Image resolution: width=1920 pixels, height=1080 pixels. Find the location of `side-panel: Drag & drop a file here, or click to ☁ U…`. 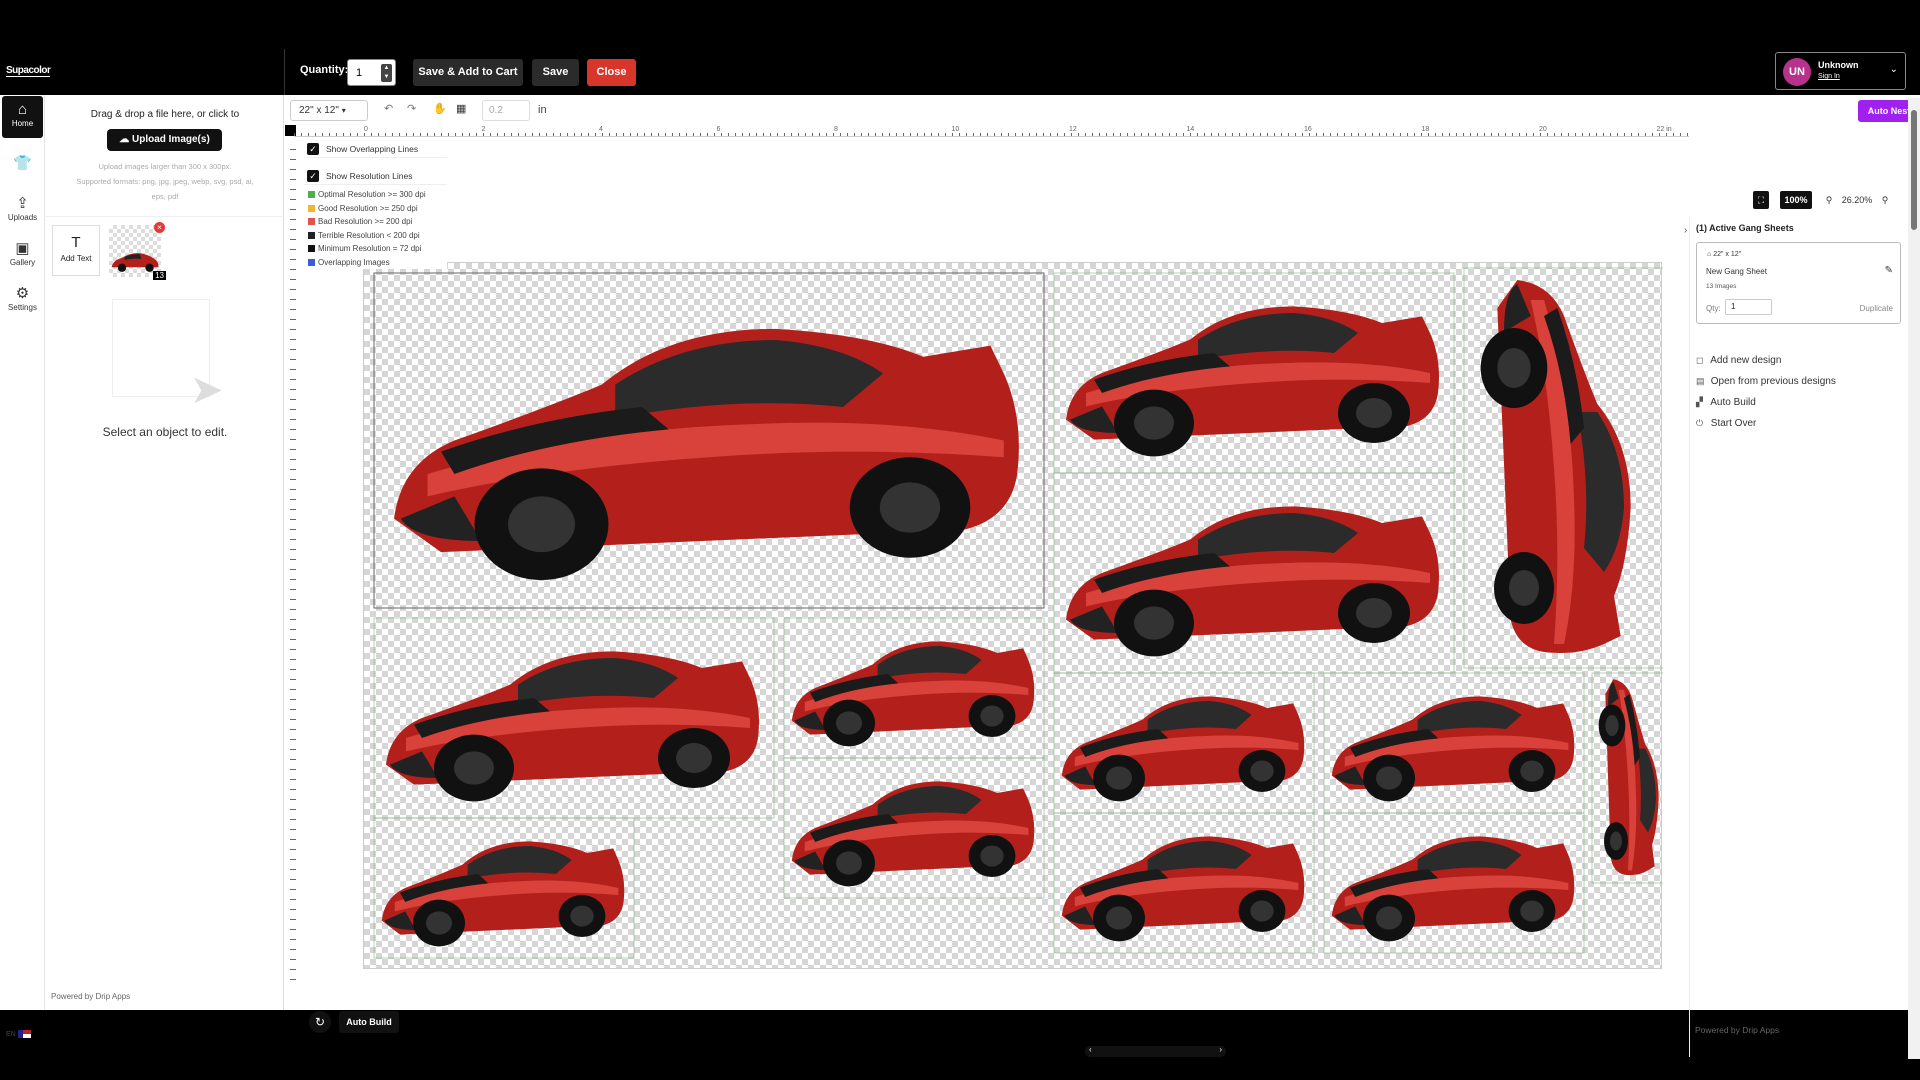

side-panel: Drag & drop a file here, or click to ☁ U… is located at coordinates (165, 552).